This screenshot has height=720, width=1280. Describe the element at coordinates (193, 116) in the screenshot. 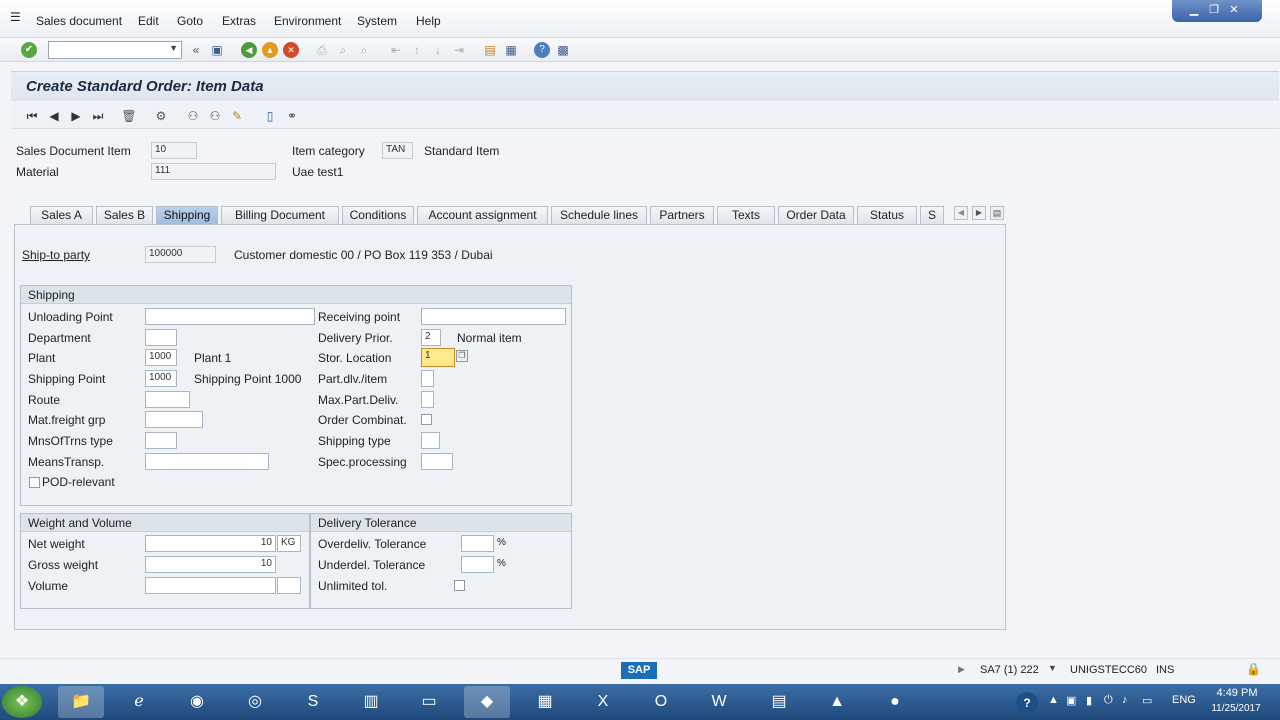

I see `partners-icon: ⚇` at that location.